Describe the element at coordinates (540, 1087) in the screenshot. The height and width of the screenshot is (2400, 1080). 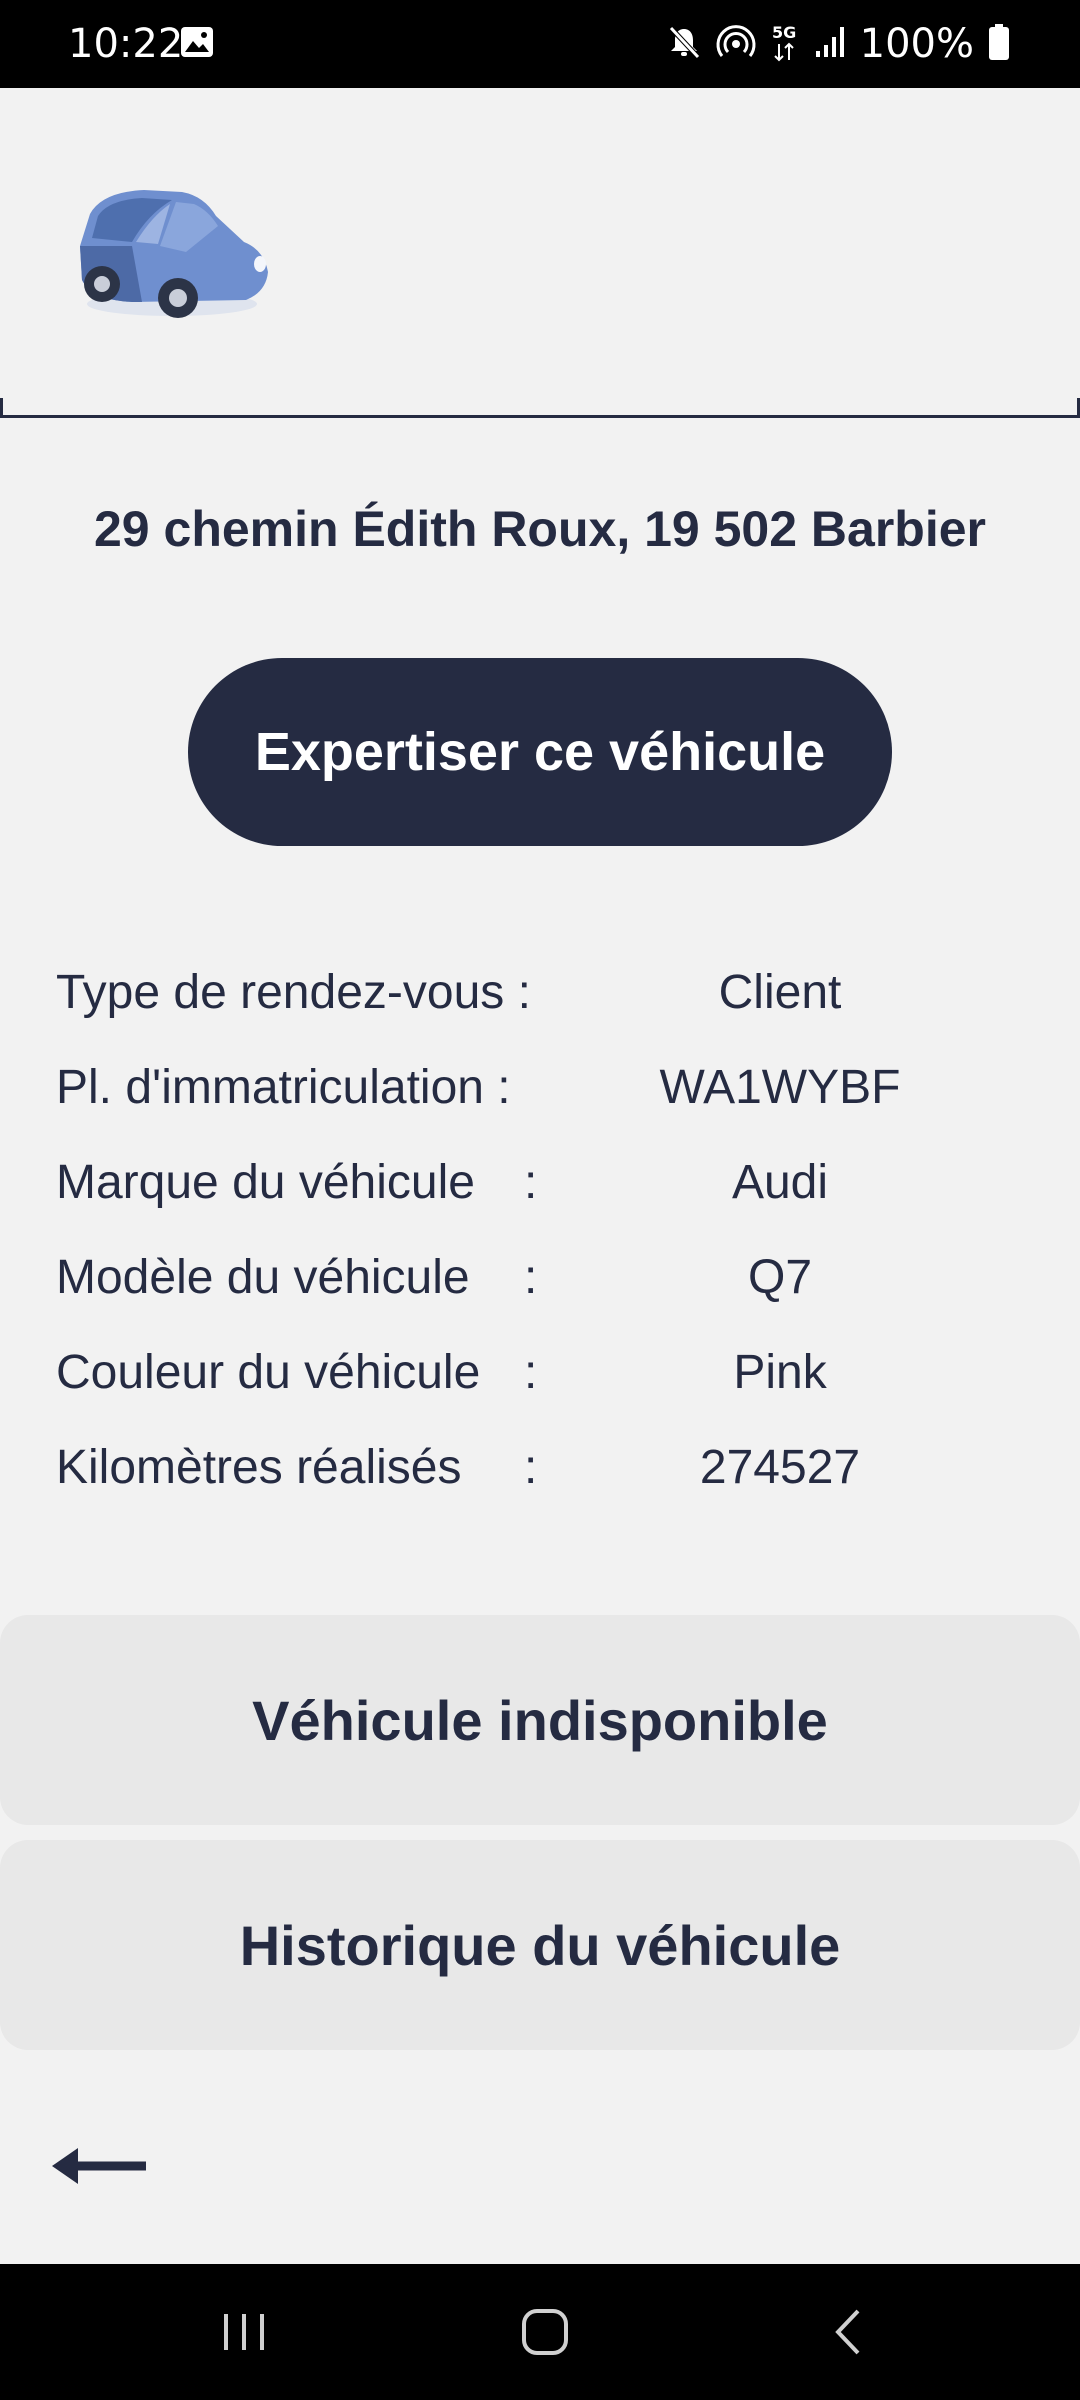
I see `detail-row-license-plate: Pl. d'immatriculation : WA1WYBF` at that location.